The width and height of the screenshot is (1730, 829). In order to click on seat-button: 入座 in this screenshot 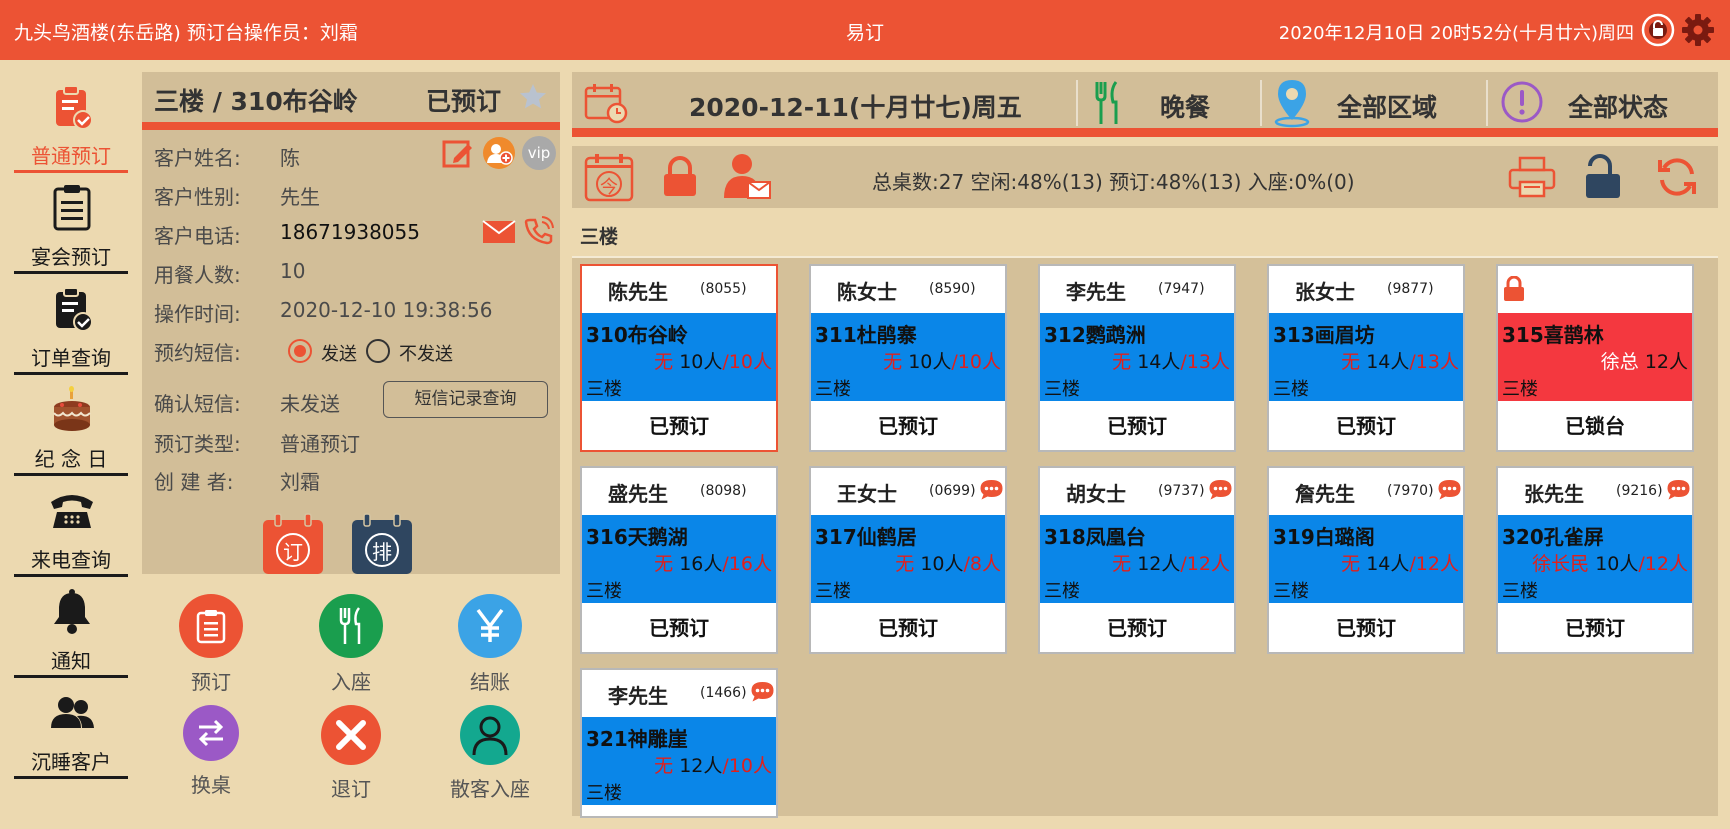, I will do `click(351, 644)`.